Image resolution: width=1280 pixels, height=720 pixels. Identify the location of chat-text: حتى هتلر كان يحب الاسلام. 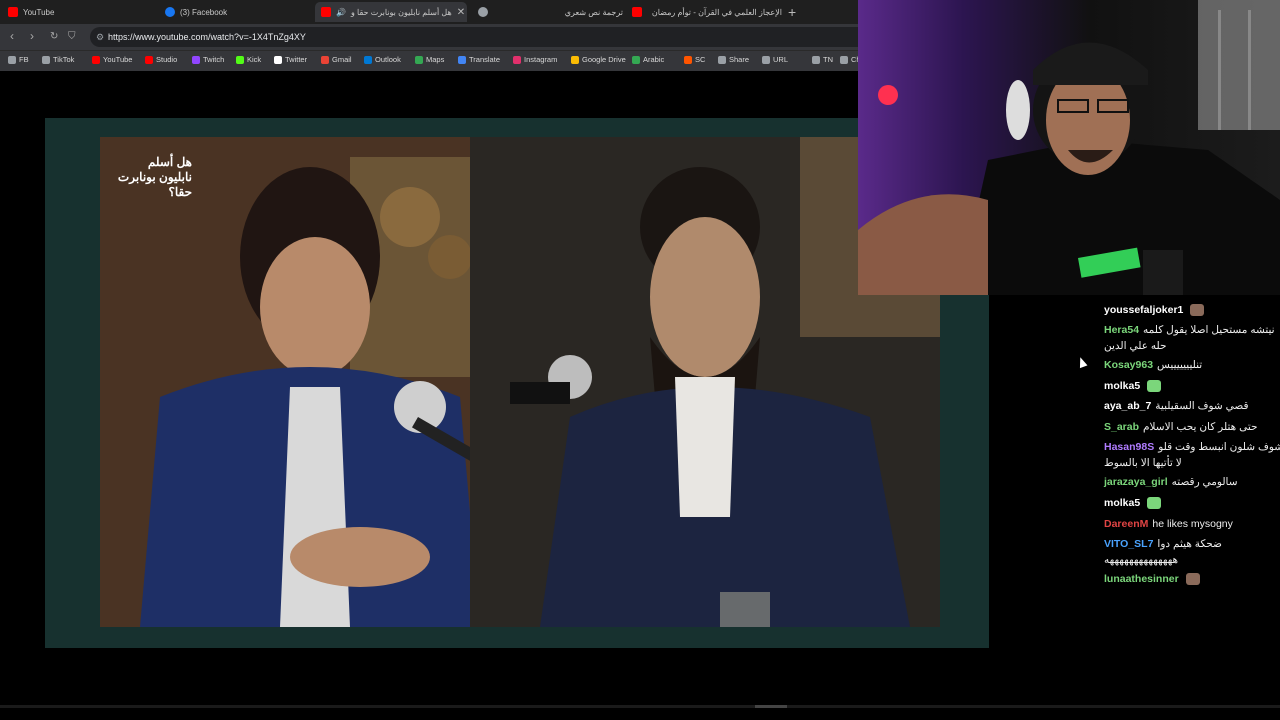
(1200, 427).